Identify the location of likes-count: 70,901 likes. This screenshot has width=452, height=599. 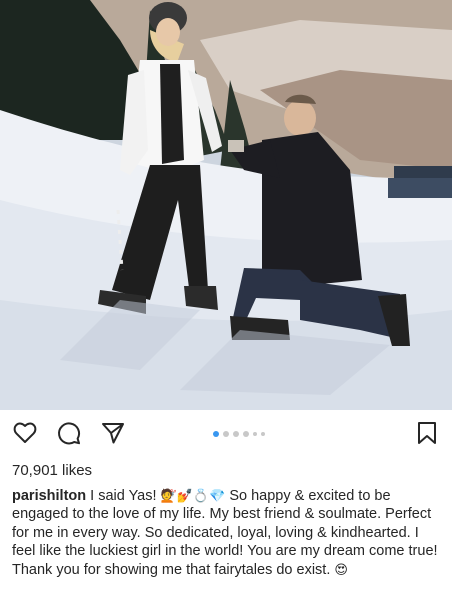
(52, 470).